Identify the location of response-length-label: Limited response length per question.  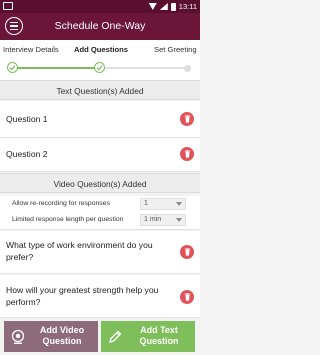
(68, 219).